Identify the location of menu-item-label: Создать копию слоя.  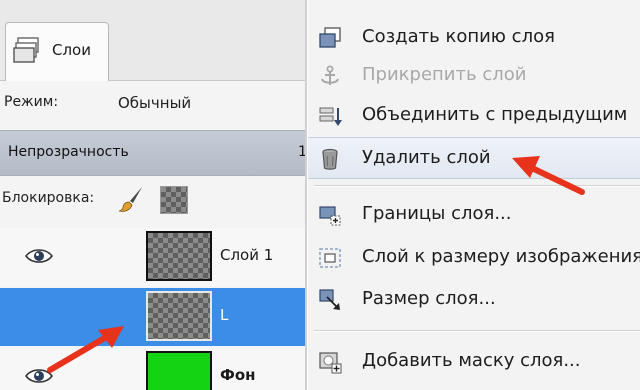
(458, 36).